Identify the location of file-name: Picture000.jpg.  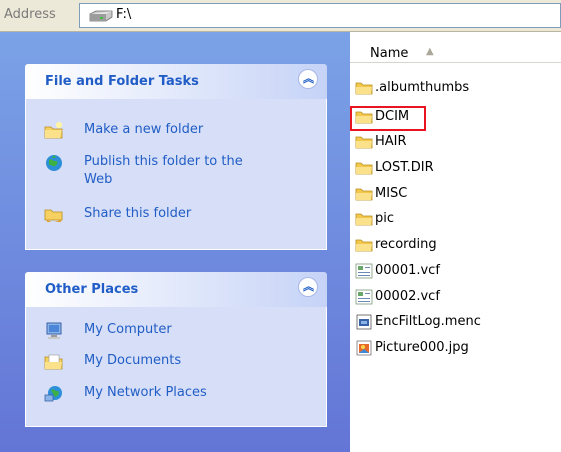
(422, 347).